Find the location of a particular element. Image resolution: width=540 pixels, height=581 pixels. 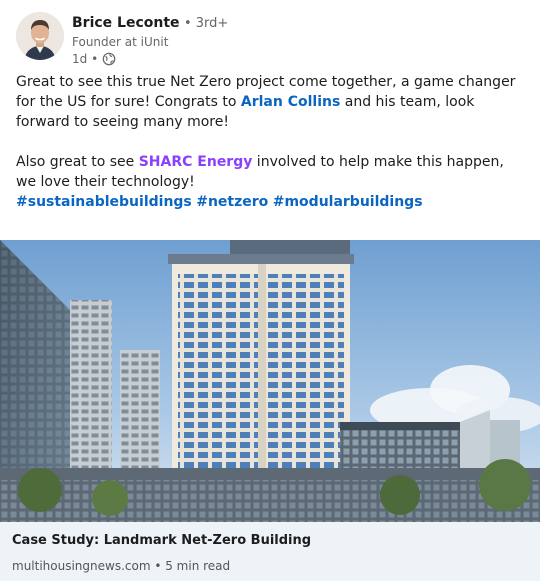

connection-degree: • 3rd+ is located at coordinates (206, 23).